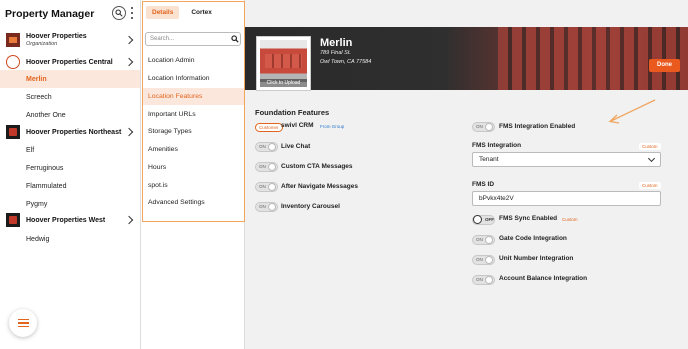 The height and width of the screenshot is (349, 688). What do you see at coordinates (56, 36) in the screenshot?
I see `org-name: Hoover Properties` at bounding box center [56, 36].